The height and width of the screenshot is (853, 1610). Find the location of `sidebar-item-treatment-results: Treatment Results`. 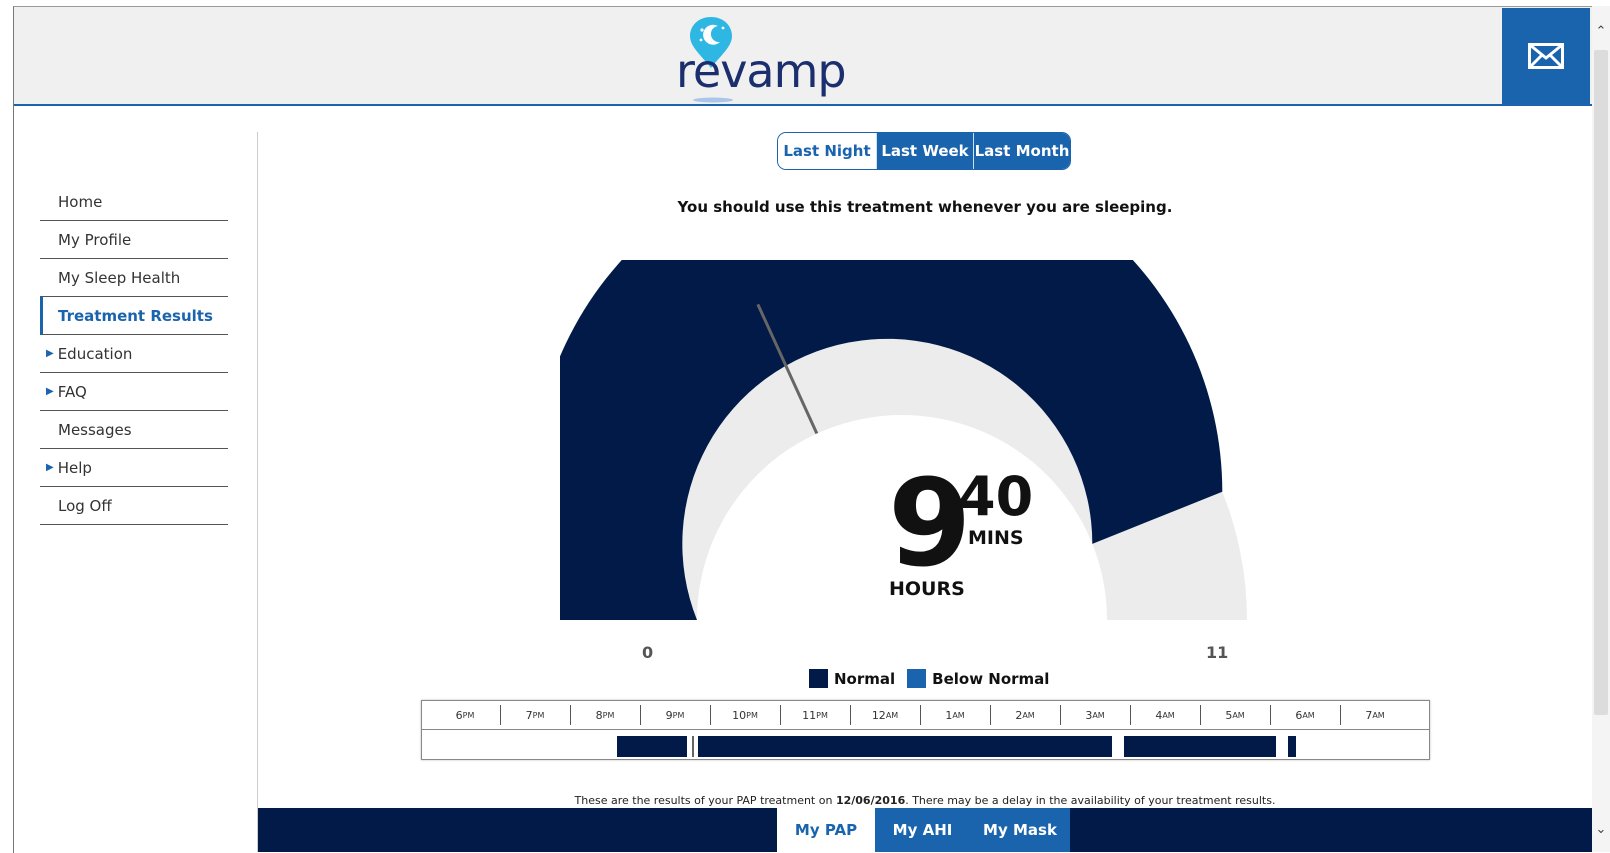

sidebar-item-treatment-results: Treatment Results is located at coordinates (134, 316).